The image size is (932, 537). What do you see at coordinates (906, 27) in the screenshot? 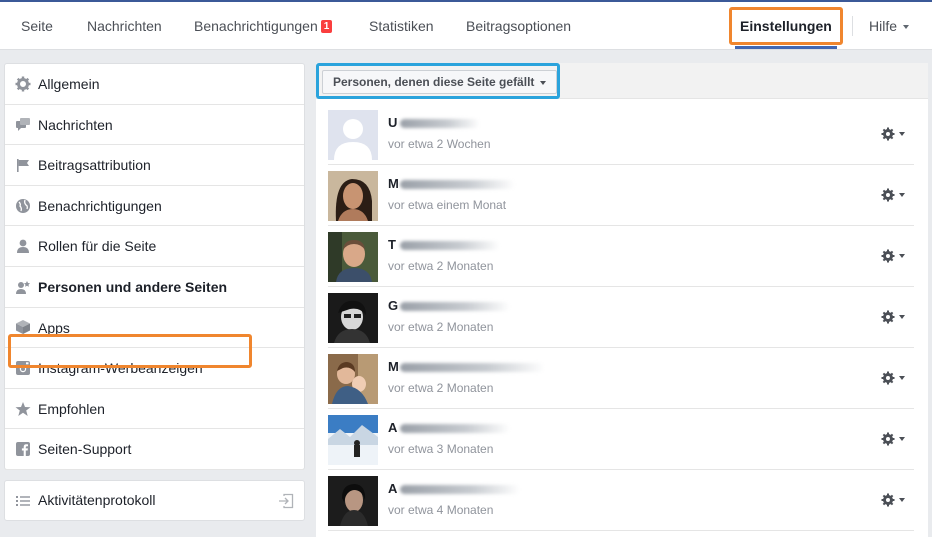
I see `chevron-down-icon` at bounding box center [906, 27].